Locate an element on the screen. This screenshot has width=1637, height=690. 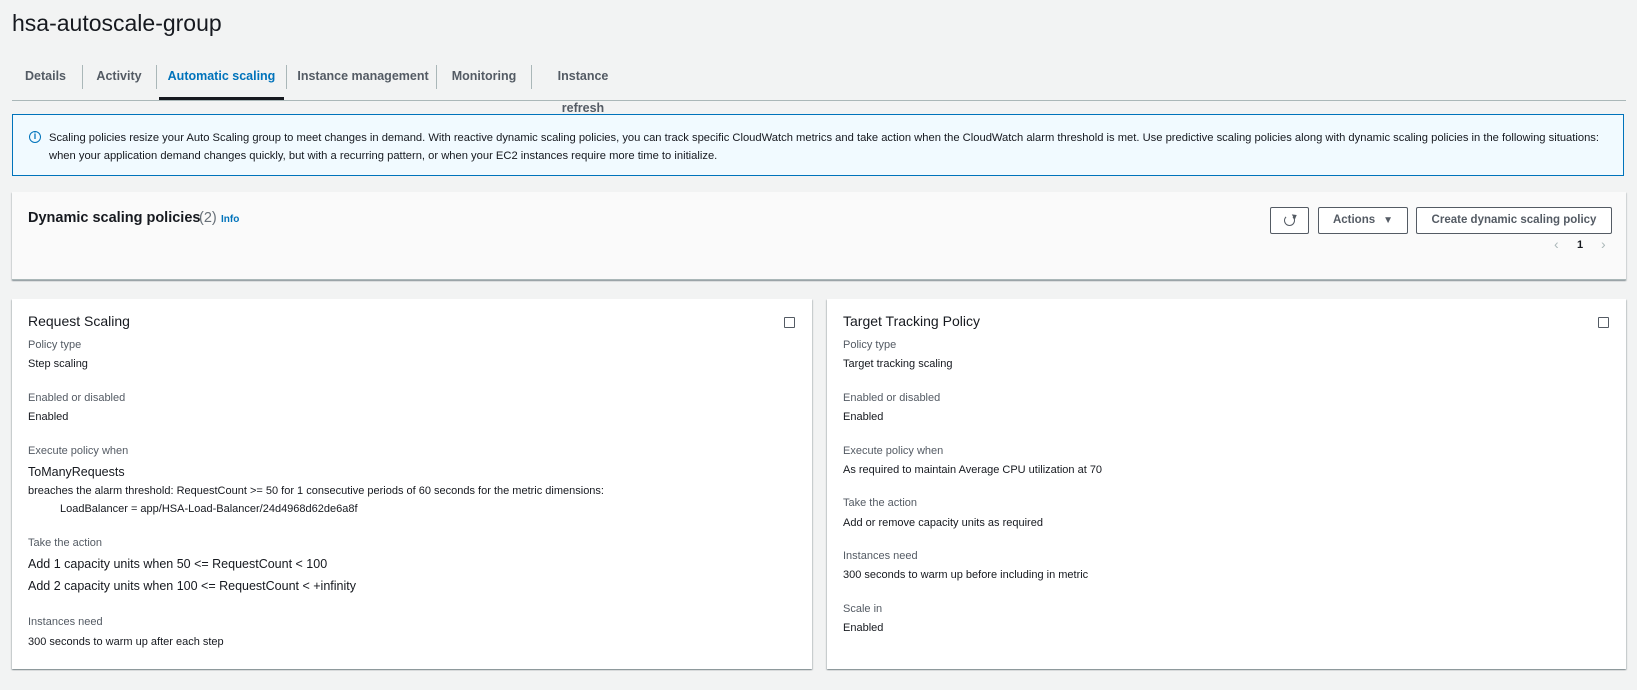
refresh-button is located at coordinates (1289, 220).